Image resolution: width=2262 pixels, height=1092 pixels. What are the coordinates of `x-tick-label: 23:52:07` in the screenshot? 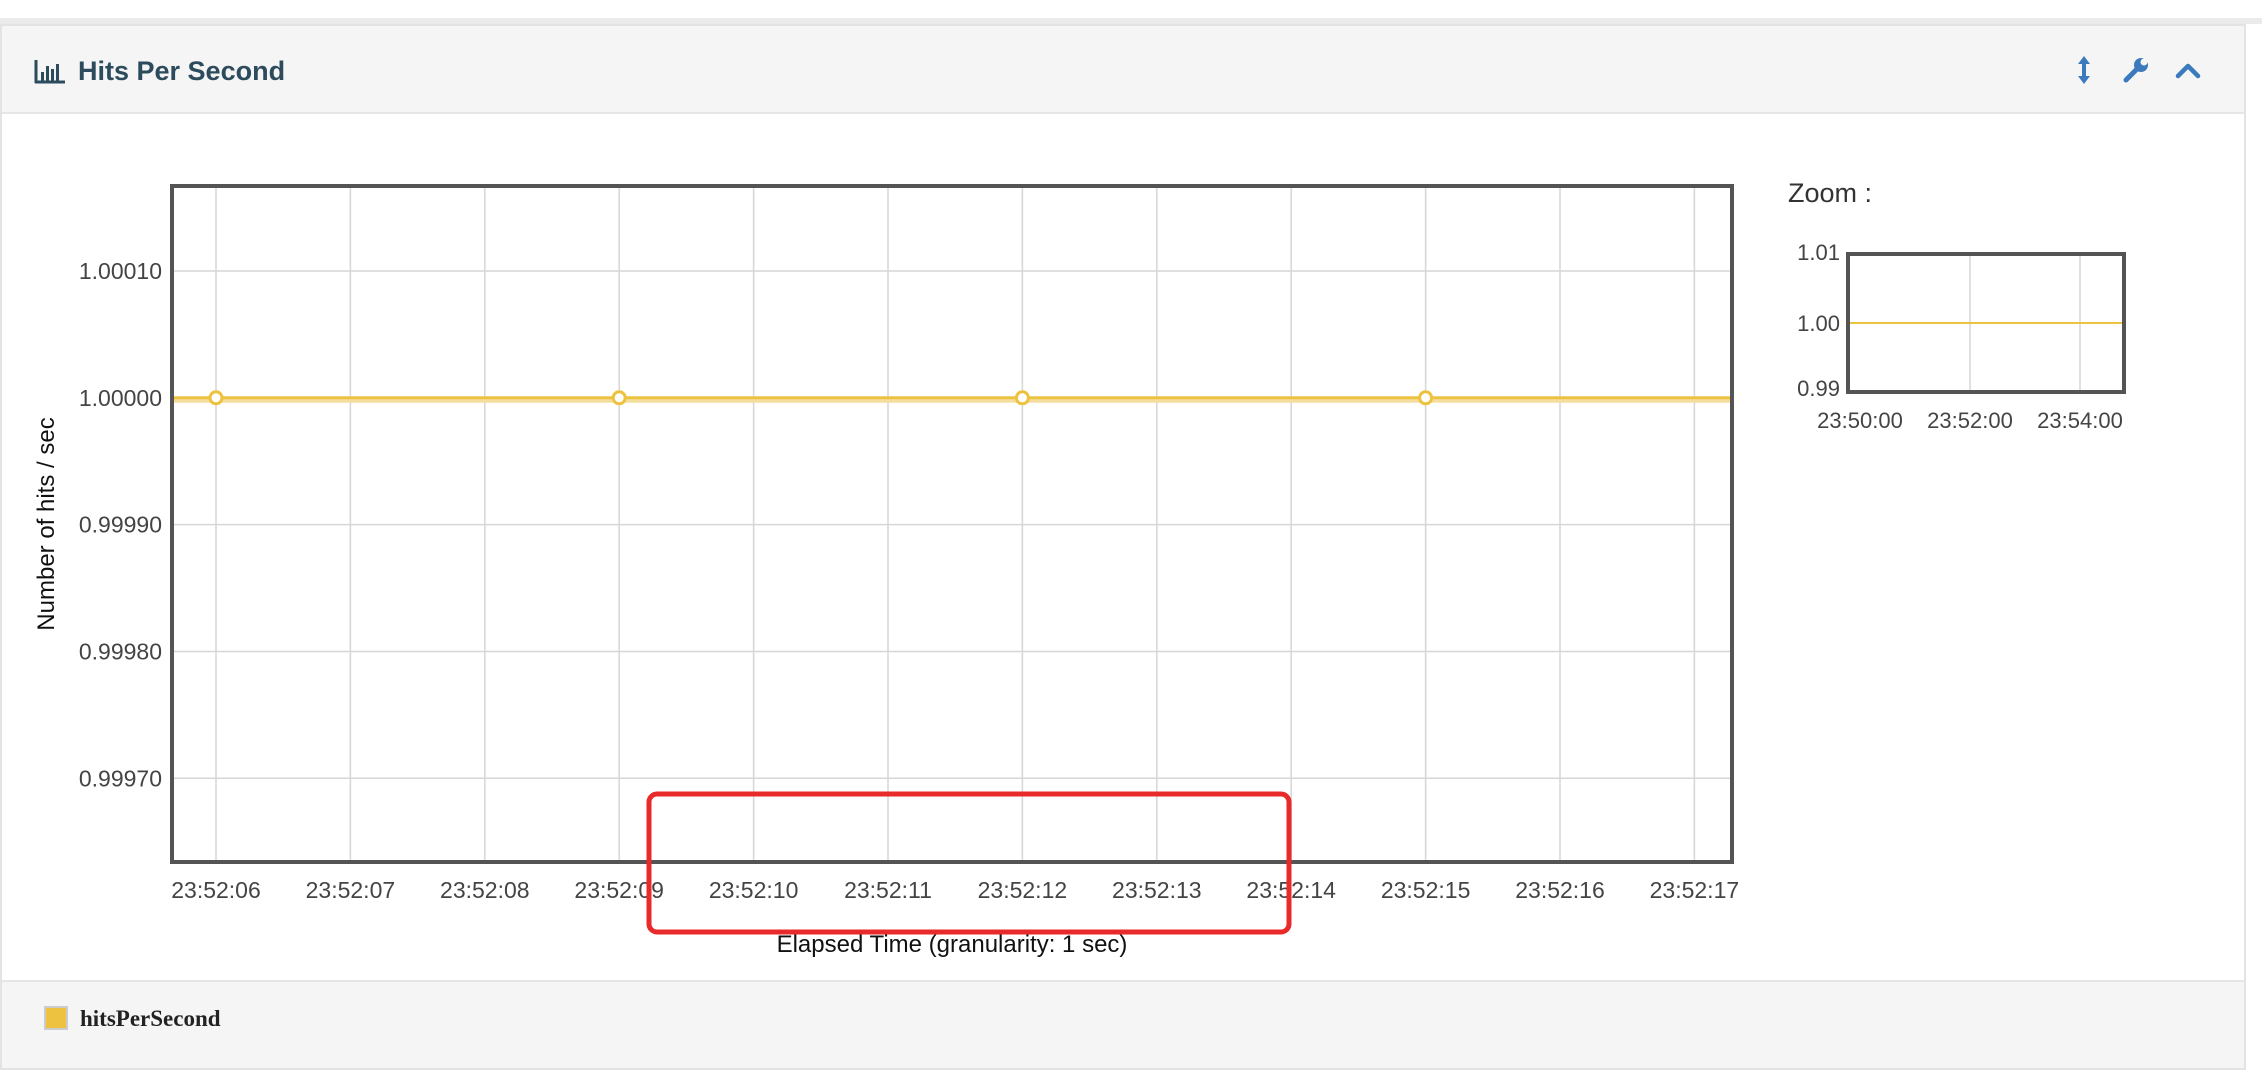 It's located at (351, 890).